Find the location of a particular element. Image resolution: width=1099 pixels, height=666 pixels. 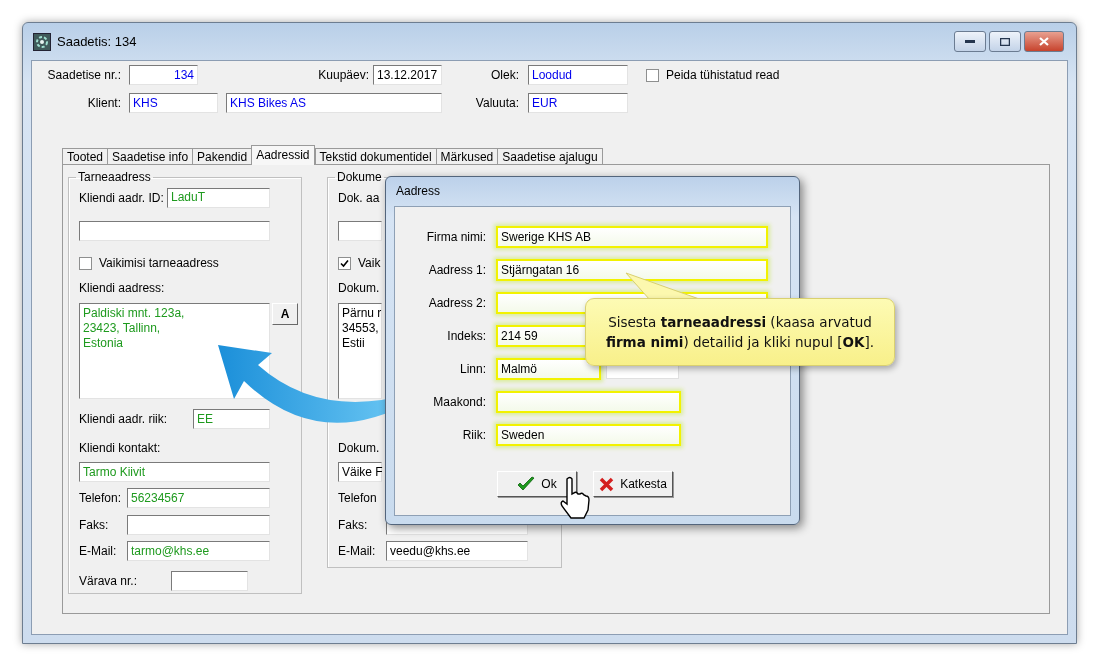

field-label: Saadetise nr.: is located at coordinates (83, 75).